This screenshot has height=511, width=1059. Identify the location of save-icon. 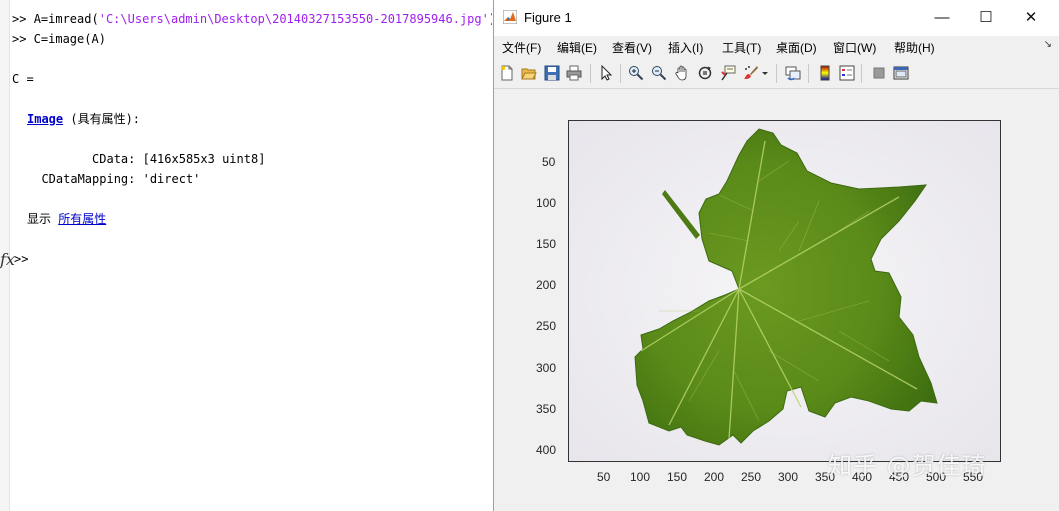
(552, 73).